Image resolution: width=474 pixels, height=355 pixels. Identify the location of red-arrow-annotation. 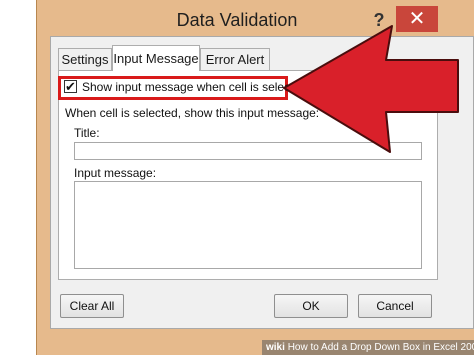
(371, 89).